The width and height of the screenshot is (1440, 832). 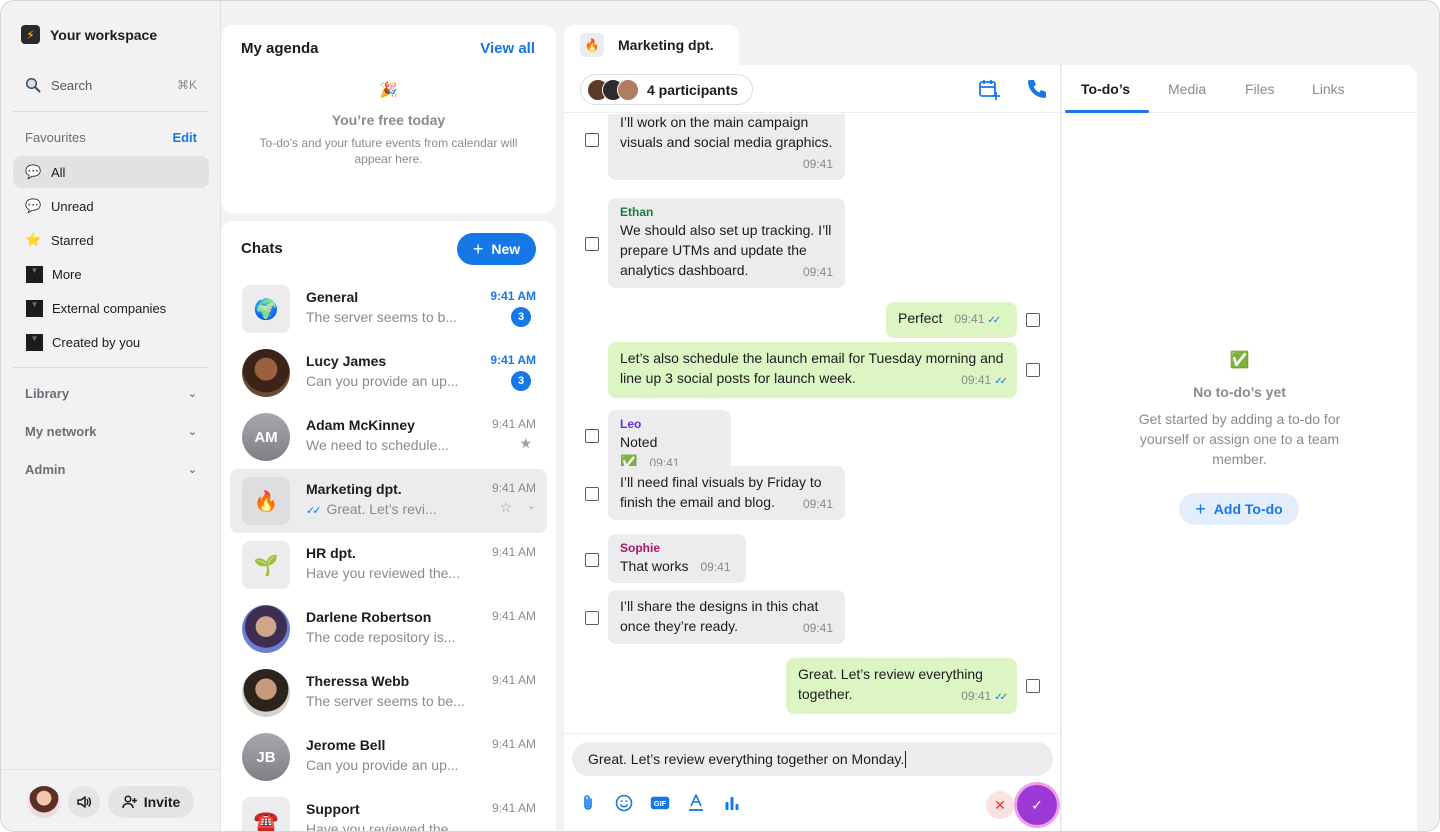 What do you see at coordinates (111, 85) in the screenshot?
I see `search-button: Search ⌘K` at bounding box center [111, 85].